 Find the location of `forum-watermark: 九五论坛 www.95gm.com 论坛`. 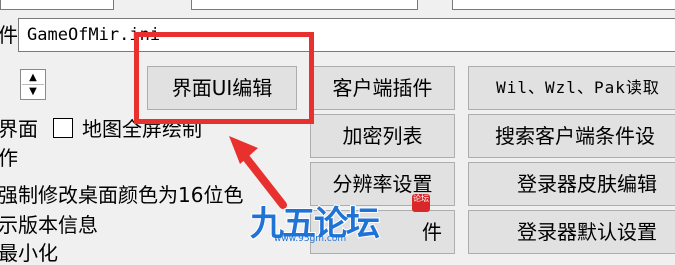

forum-watermark: 九五论坛 www.95gm.com 论坛 is located at coordinates (344, 222).